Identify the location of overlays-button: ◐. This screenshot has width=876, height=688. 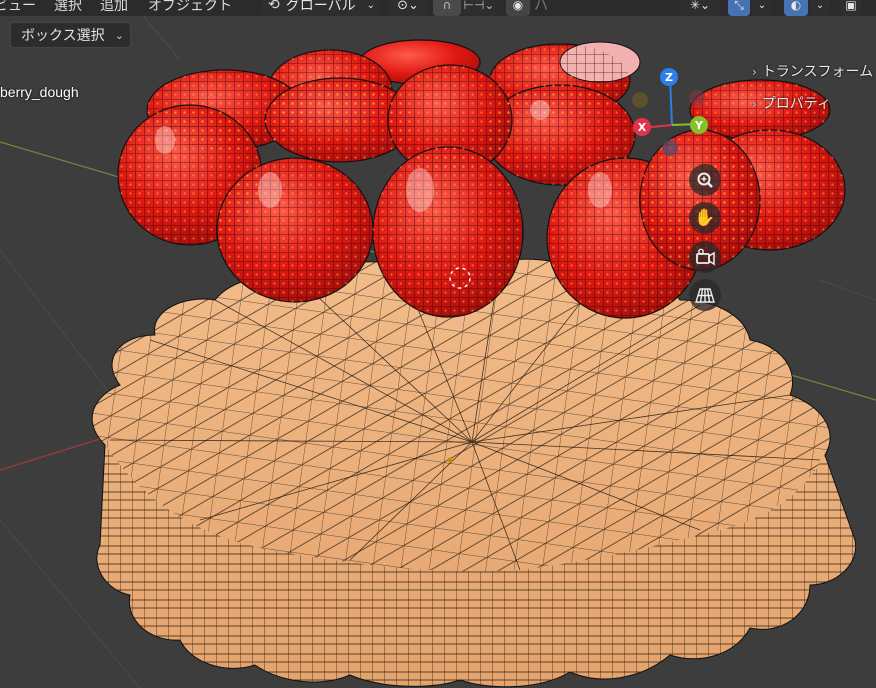
(796, 8).